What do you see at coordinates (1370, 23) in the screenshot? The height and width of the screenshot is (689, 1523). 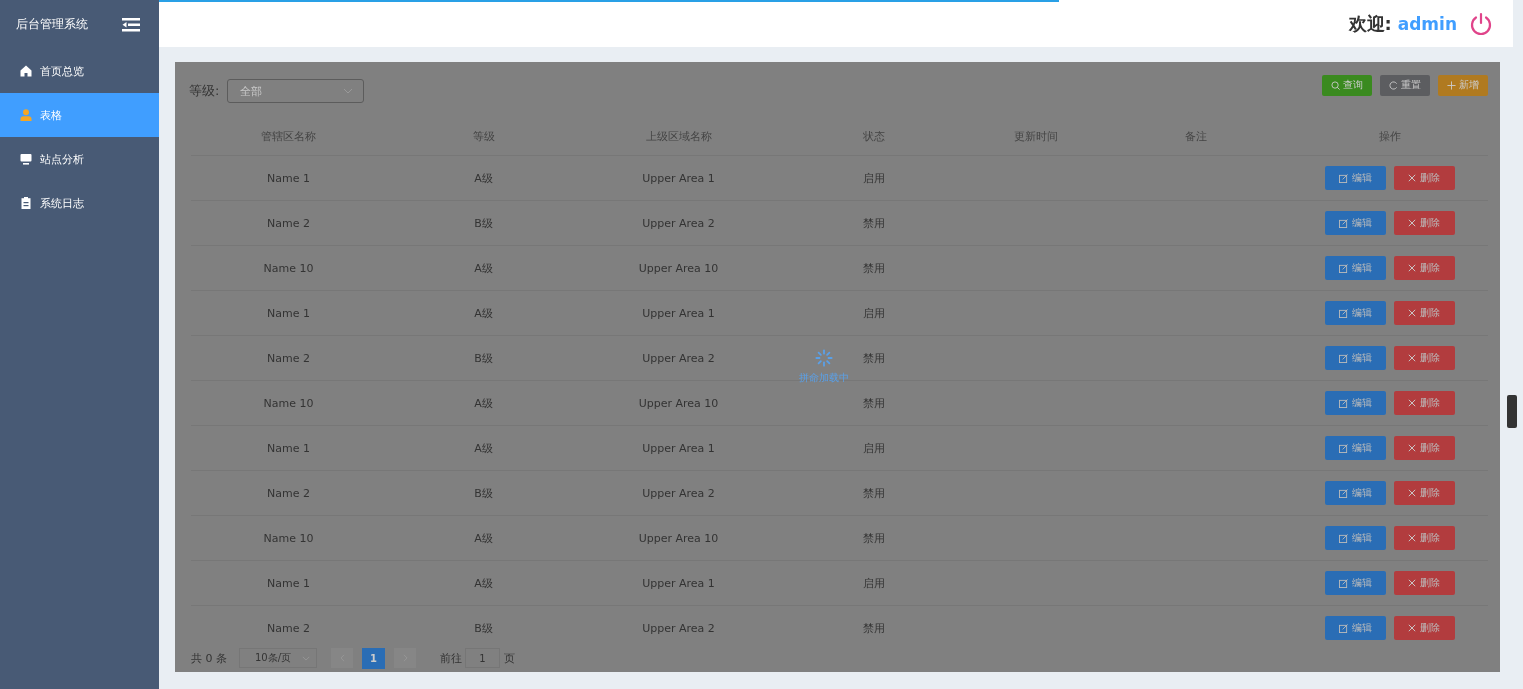 I see `welcome-text: 欢迎:` at bounding box center [1370, 23].